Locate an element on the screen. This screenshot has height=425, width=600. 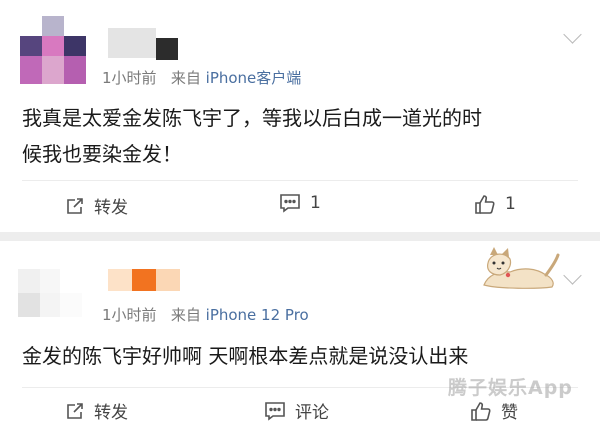
comment-text-line: 候我也要染金发！ is located at coordinates (102, 154).